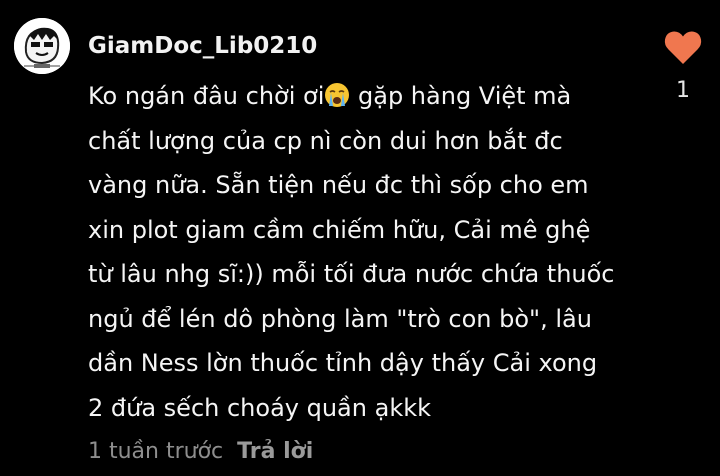 Image resolution: width=720 pixels, height=476 pixels. I want to click on heart-icon, so click(683, 47).